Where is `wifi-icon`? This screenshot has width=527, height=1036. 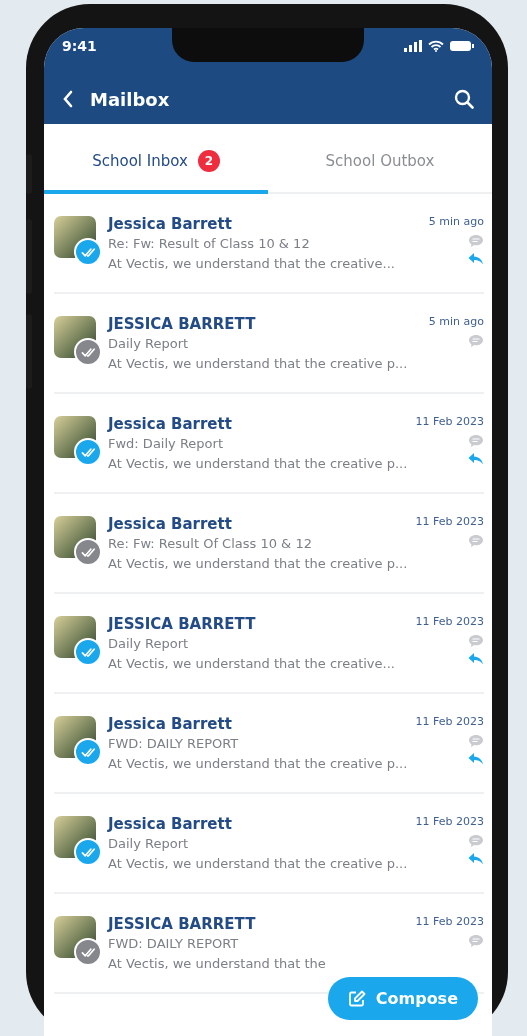 wifi-icon is located at coordinates (436, 46).